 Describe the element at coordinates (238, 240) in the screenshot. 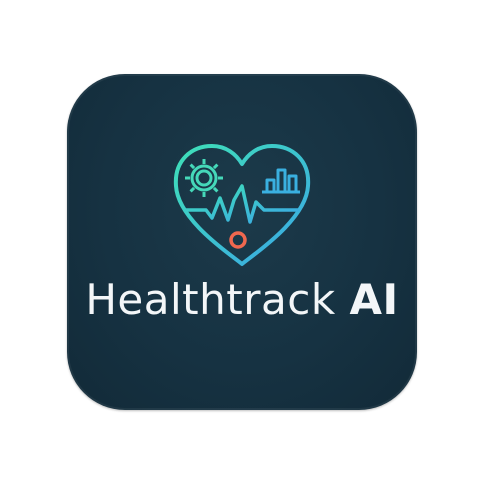

I see `circle-dot-icon` at that location.